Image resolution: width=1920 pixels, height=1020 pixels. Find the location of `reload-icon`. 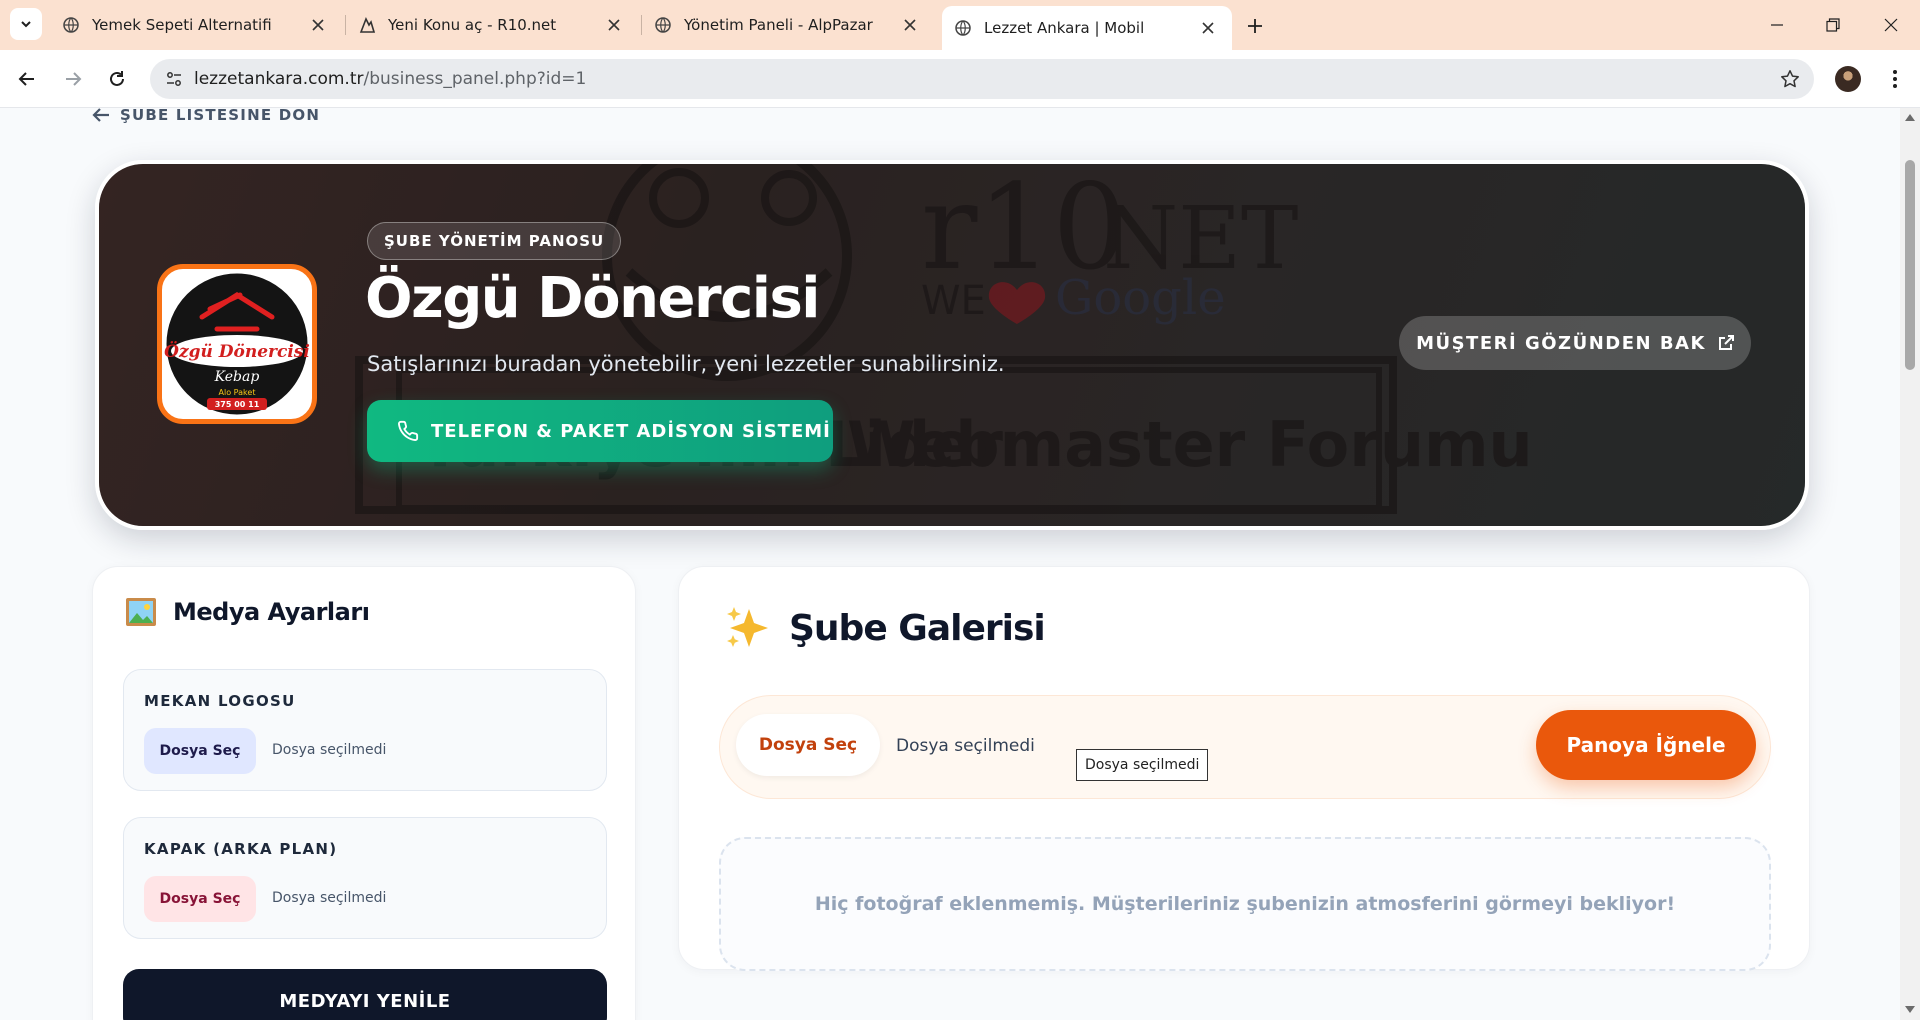

reload-icon is located at coordinates (117, 78).